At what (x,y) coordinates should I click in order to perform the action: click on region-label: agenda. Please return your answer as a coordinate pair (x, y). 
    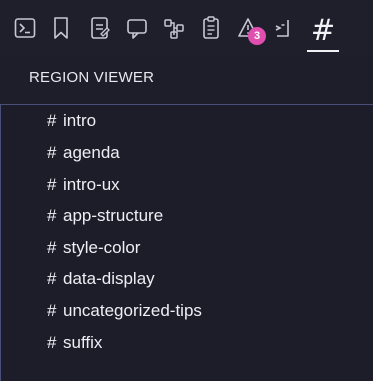
    Looking at the image, I should click on (91, 152).